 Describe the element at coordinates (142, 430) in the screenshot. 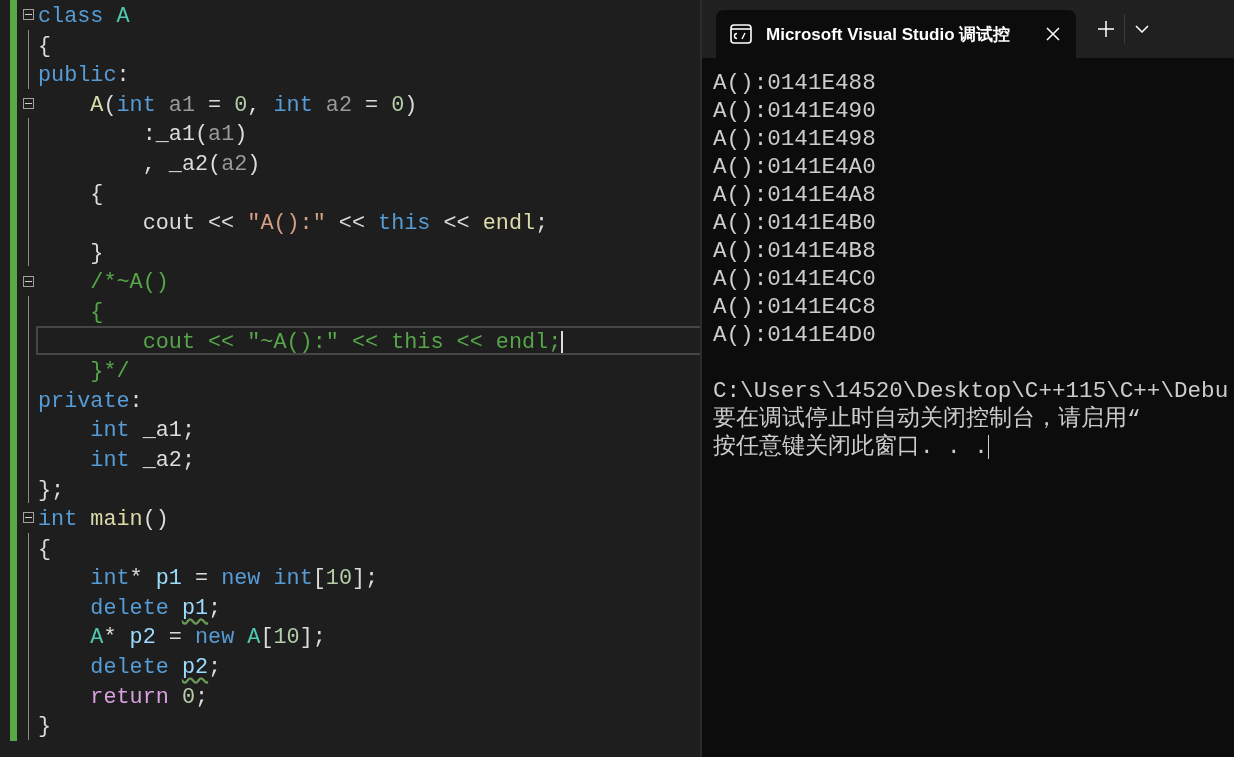

I see `code-line: int _a1;` at that location.